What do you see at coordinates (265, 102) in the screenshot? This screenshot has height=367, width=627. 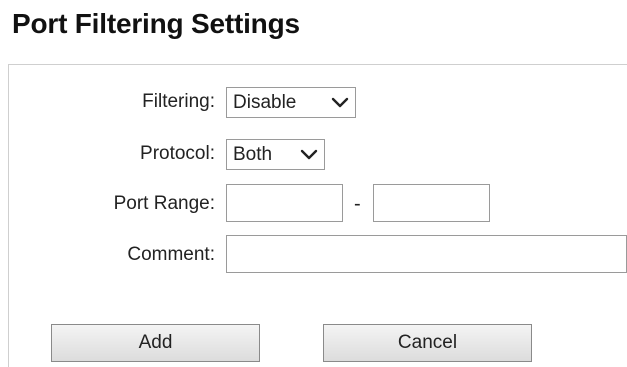 I see `filtering-select-value: Disable` at bounding box center [265, 102].